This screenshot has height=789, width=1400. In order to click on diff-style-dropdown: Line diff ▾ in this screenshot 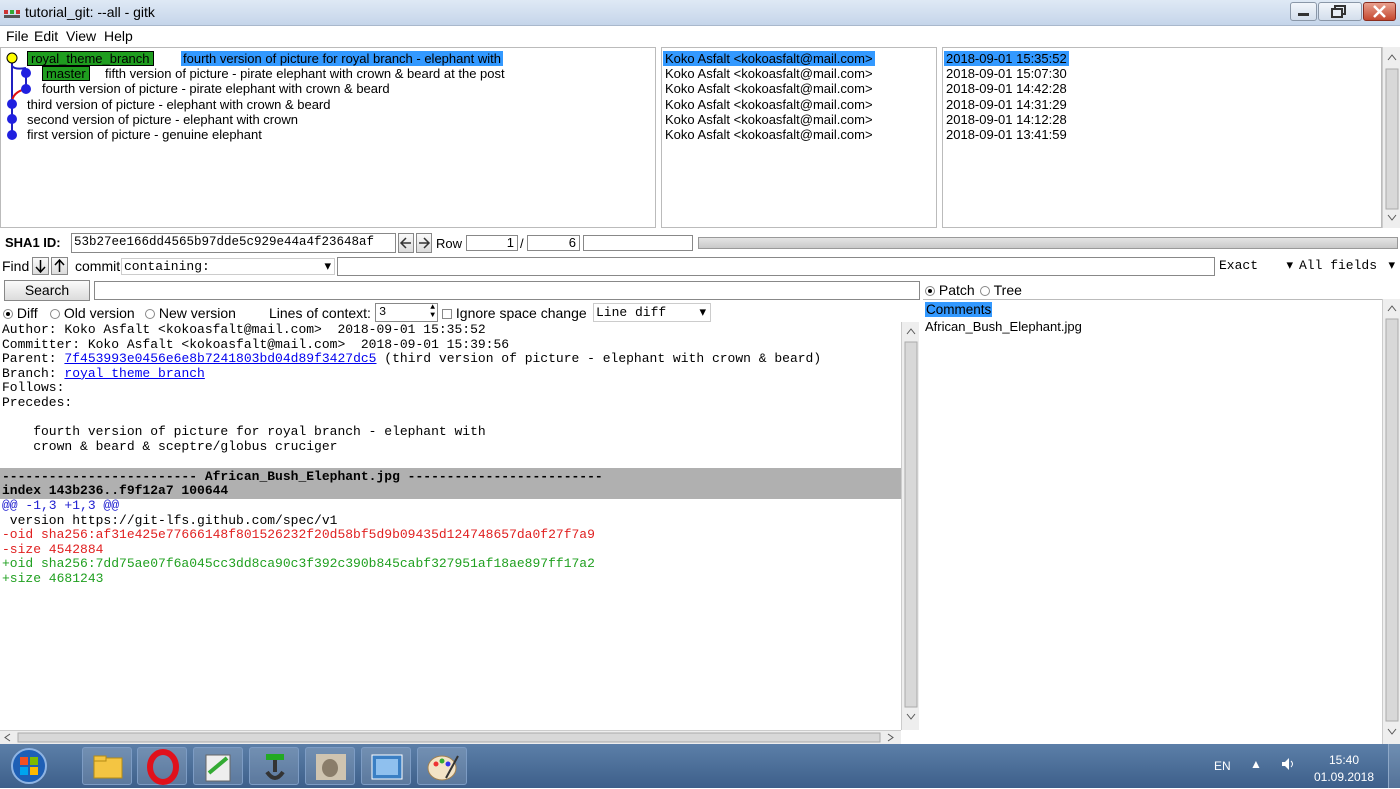, I will do `click(652, 312)`.